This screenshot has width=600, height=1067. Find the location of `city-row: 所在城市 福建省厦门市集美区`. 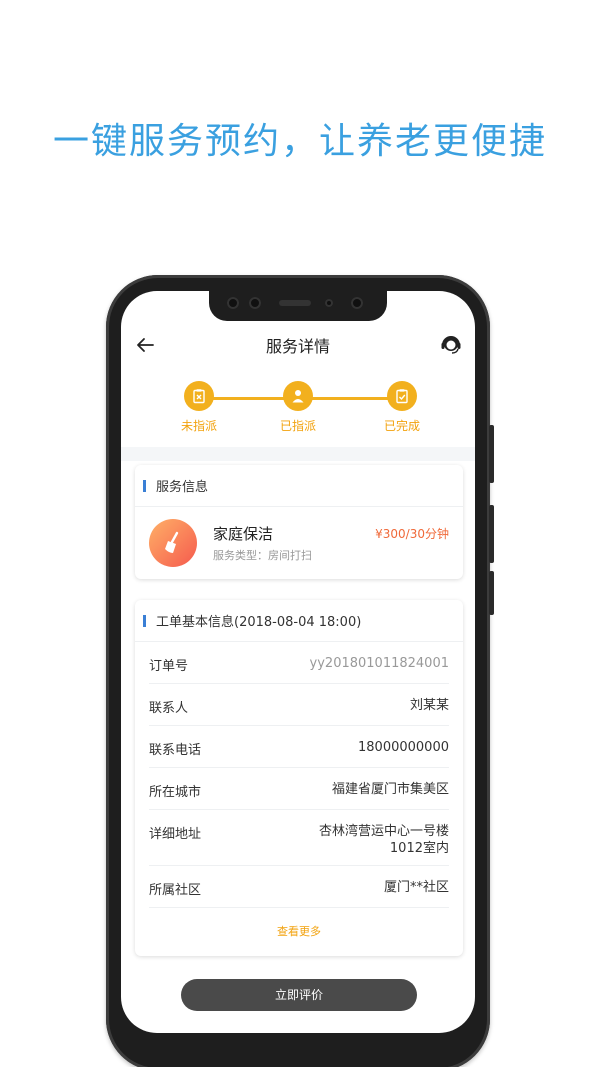

city-row: 所在城市 福建省厦门市集美区 is located at coordinates (299, 789).